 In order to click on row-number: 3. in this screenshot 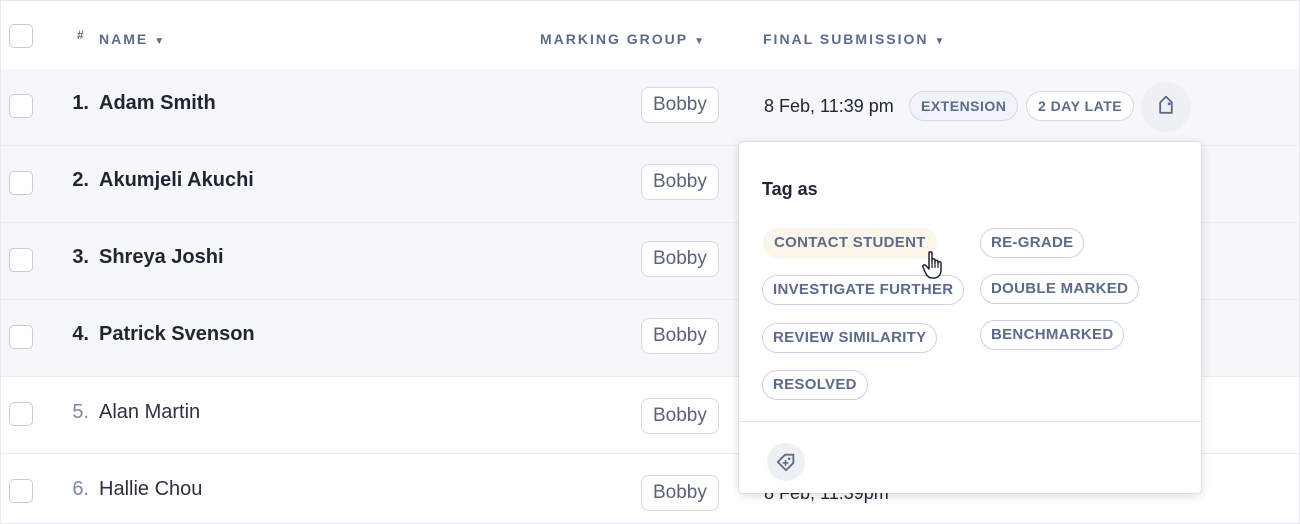, I will do `click(80, 257)`.